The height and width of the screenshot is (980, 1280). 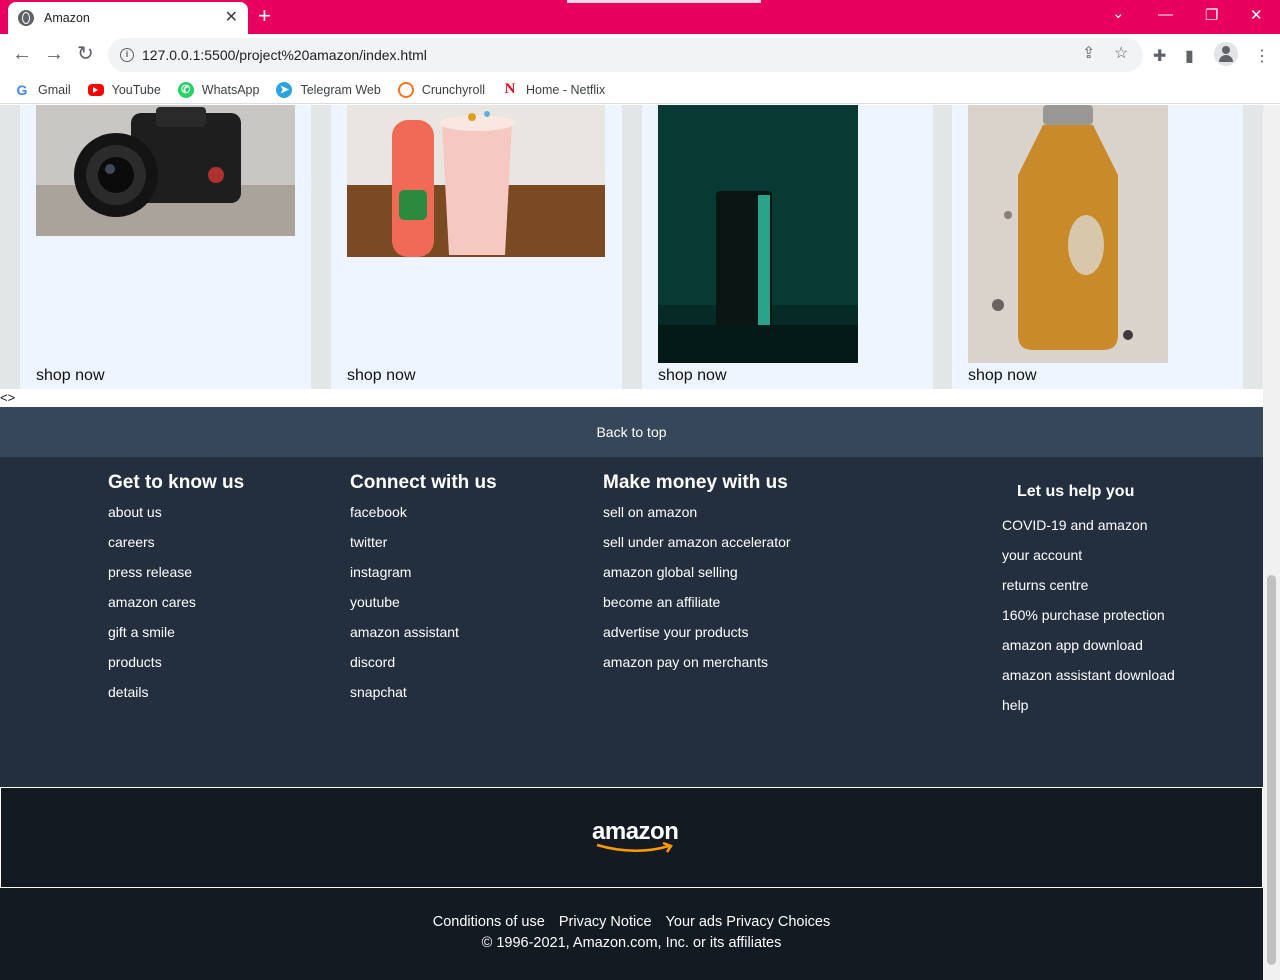 What do you see at coordinates (127, 55) in the screenshot?
I see `info-icon: i` at bounding box center [127, 55].